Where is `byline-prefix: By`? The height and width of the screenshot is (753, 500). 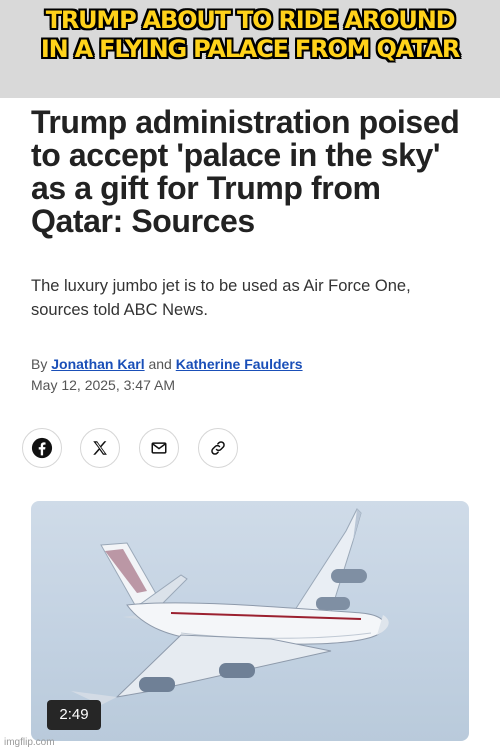
byline-prefix: By is located at coordinates (39, 364).